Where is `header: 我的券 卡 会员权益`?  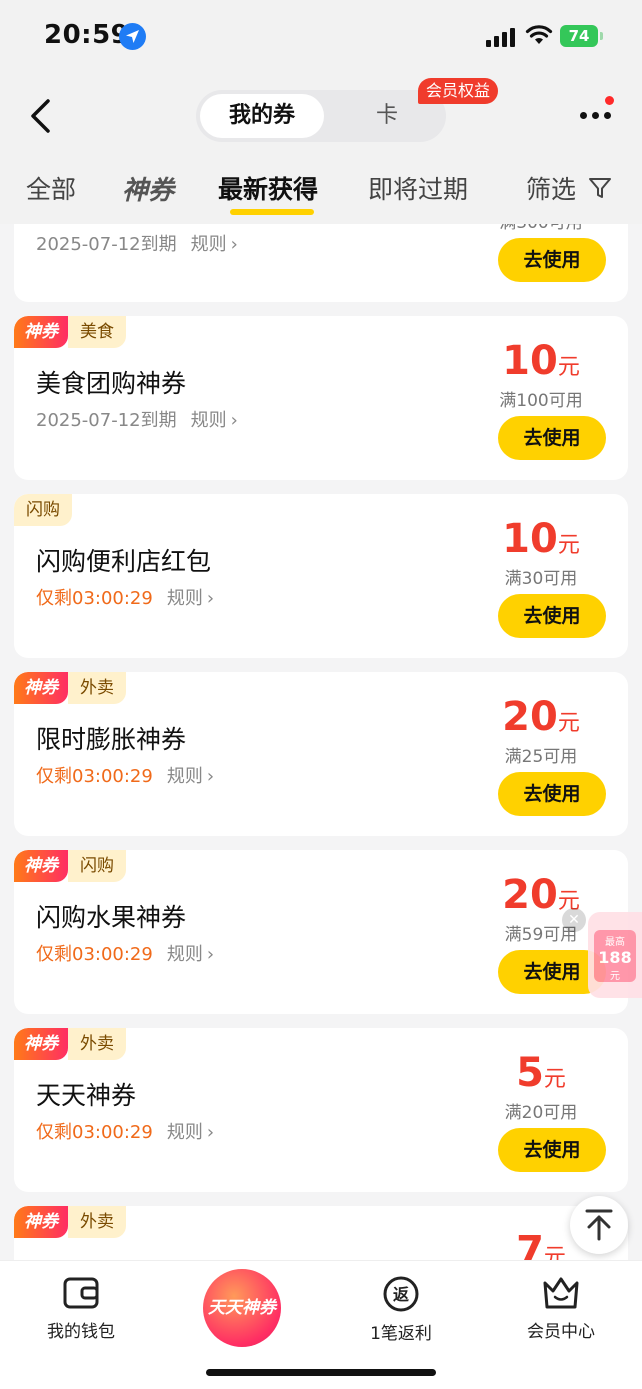 header: 我的券 卡 会员权益 is located at coordinates (321, 117).